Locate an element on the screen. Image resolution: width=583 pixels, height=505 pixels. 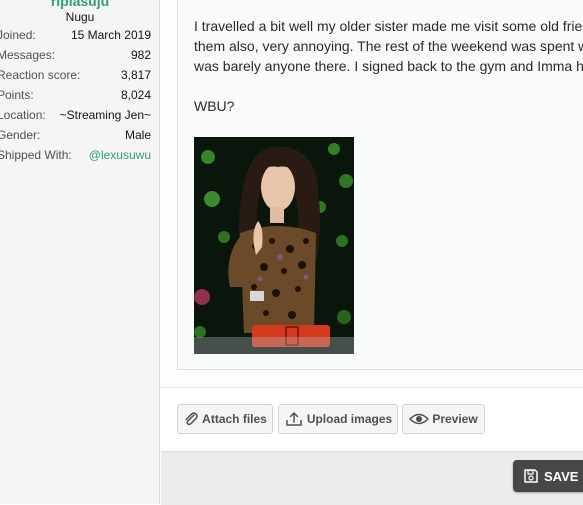
stat-joined: Joined: 15 March 2019 is located at coordinates (75, 35).